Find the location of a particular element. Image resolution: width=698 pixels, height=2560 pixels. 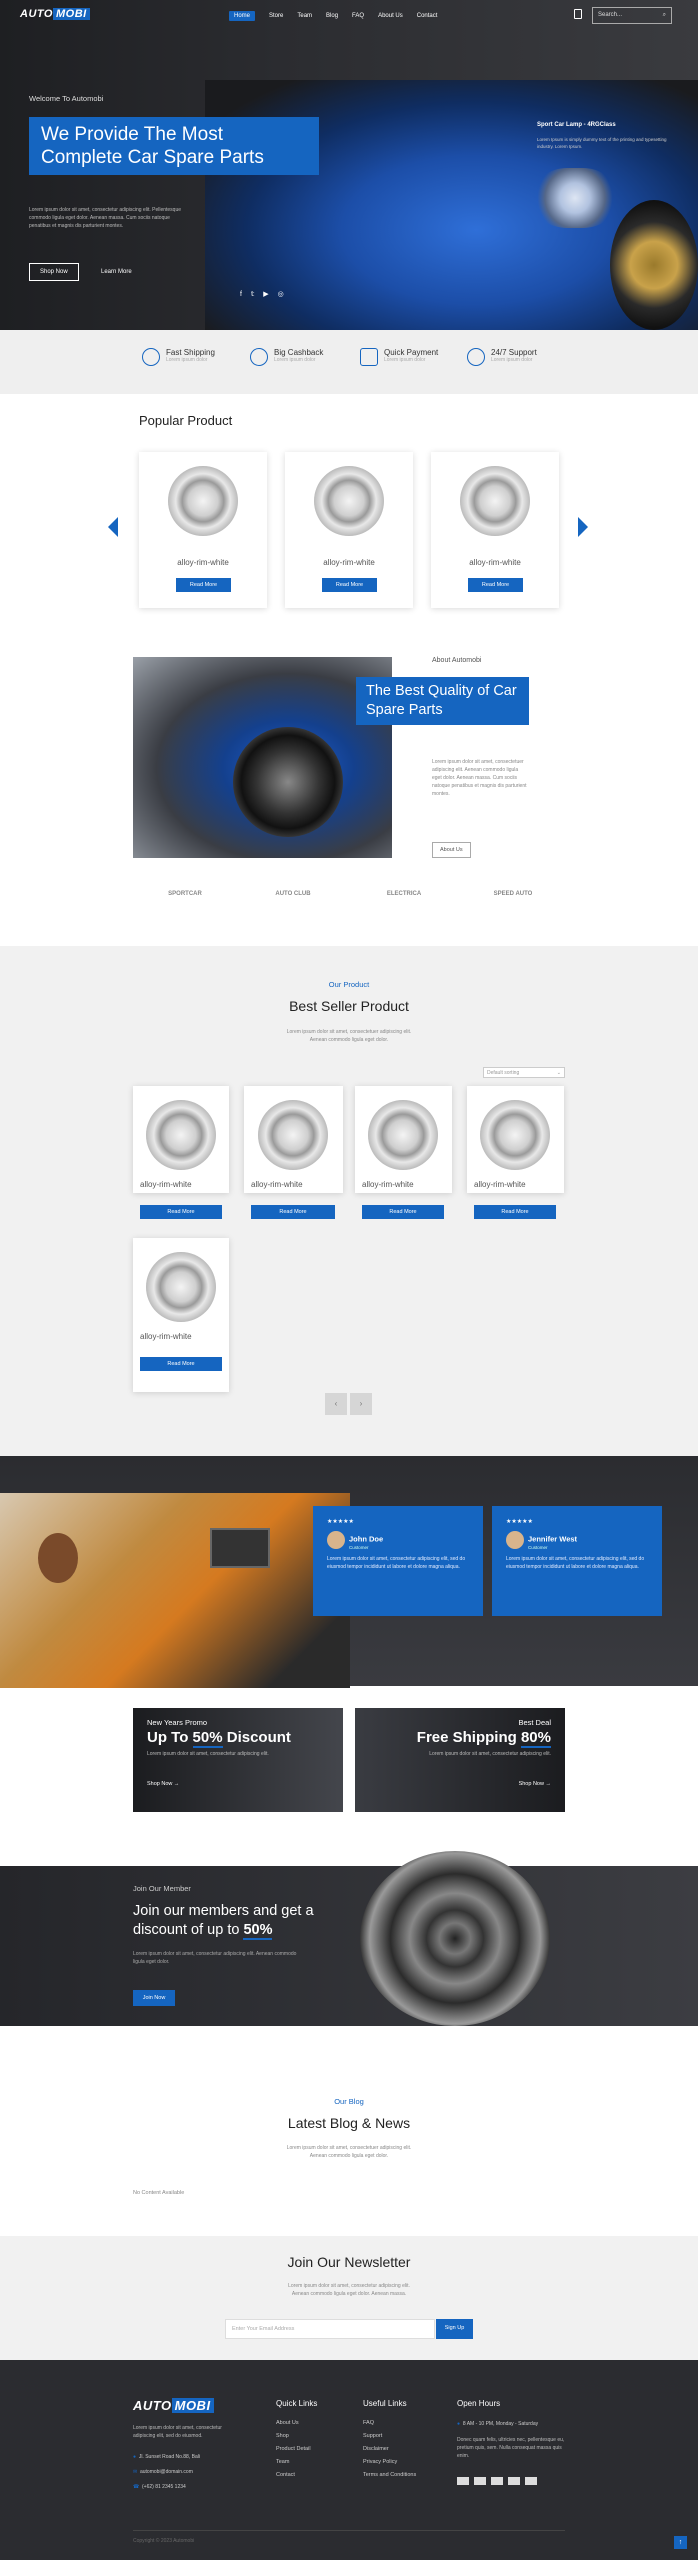

site-logo: AUTO MOBI is located at coordinates (55, 14).